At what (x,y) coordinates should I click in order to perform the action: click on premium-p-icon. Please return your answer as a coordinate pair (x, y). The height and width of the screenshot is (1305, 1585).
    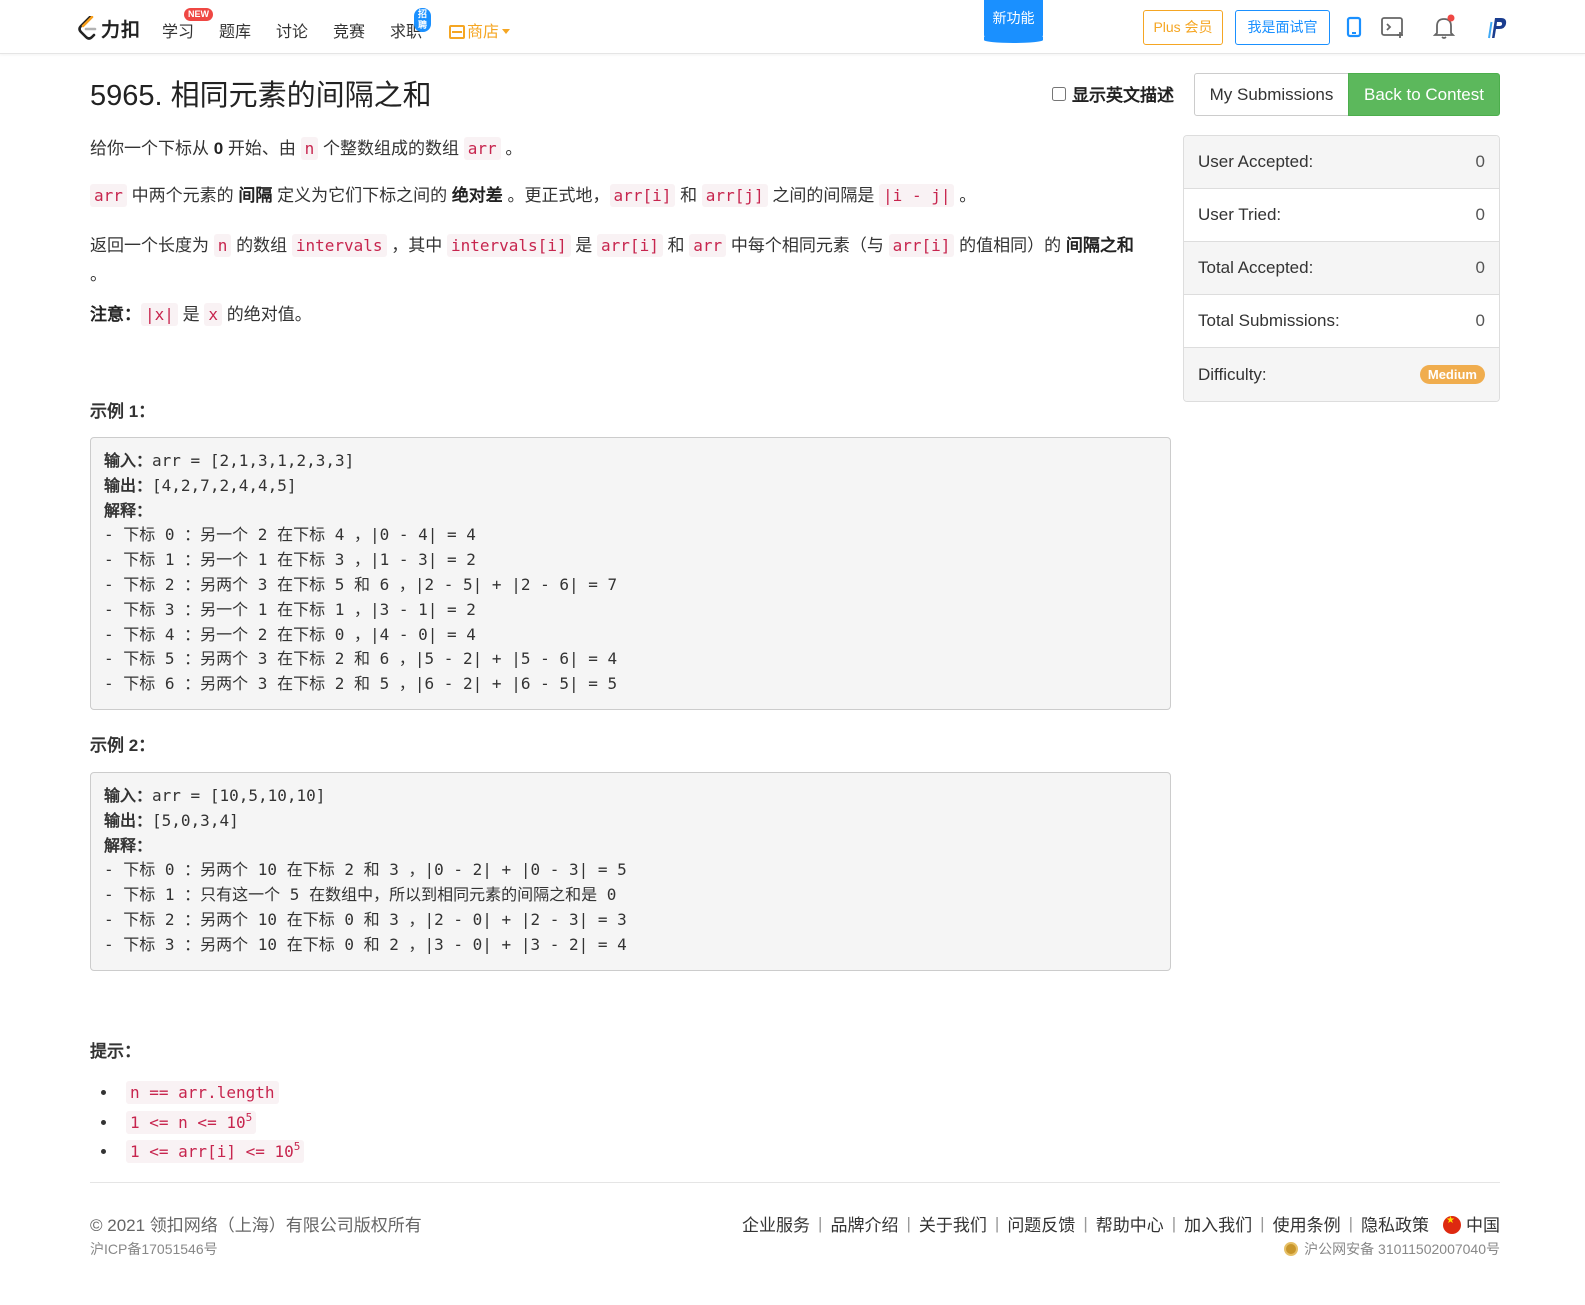
    Looking at the image, I should click on (1497, 27).